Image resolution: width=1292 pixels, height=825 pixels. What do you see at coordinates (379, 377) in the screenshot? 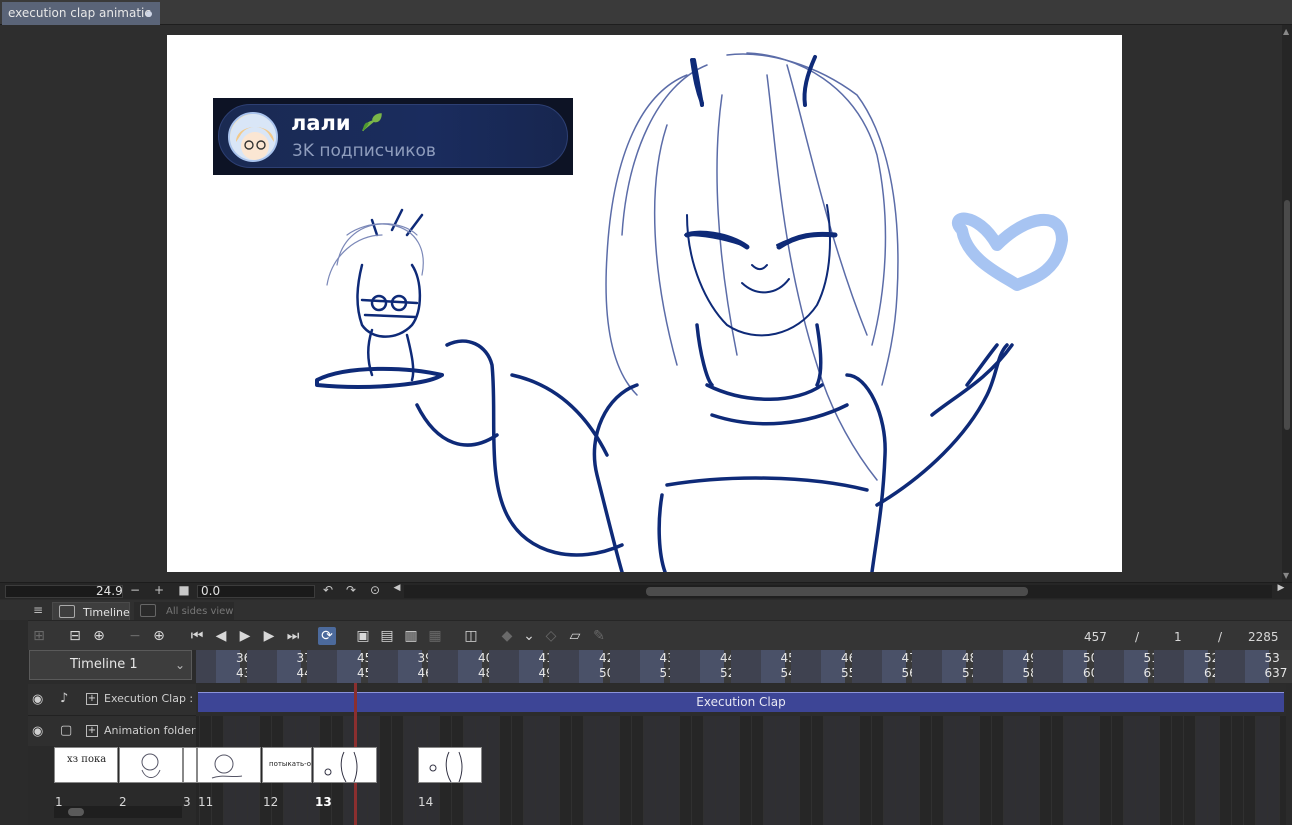
I see `held-plate` at bounding box center [379, 377].